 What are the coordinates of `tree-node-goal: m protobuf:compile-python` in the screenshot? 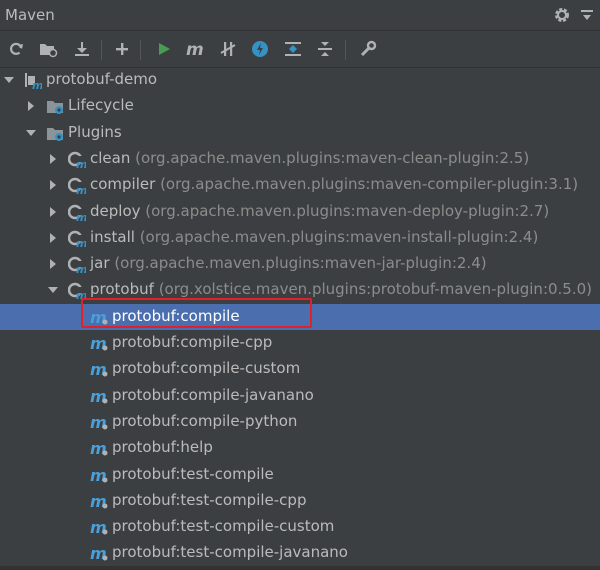 It's located at (300, 422).